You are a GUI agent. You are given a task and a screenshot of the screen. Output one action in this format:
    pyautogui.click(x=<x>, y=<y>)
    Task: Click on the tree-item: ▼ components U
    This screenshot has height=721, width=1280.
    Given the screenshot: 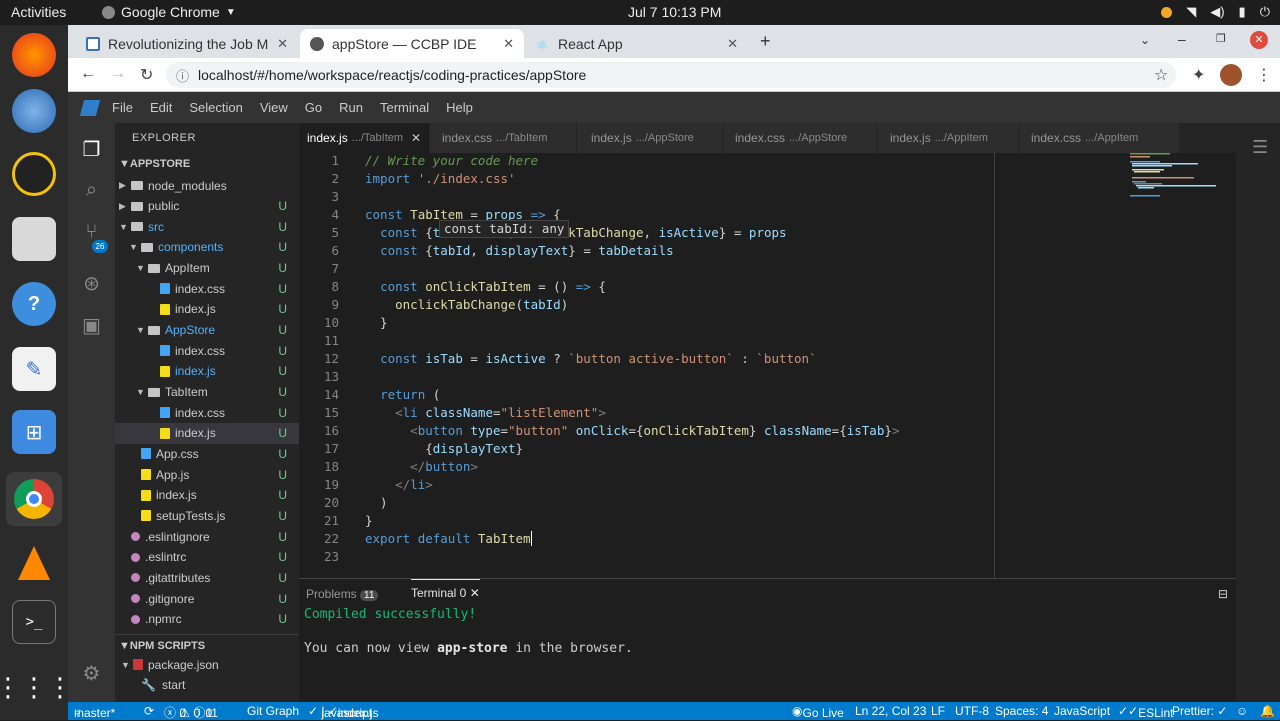 What is the action you would take?
    pyautogui.click(x=207, y=247)
    